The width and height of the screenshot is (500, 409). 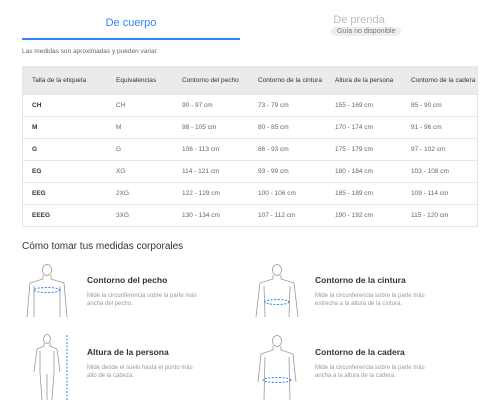 What do you see at coordinates (127, 280) in the screenshot?
I see `guide-chest-title: Contorno del pecho` at bounding box center [127, 280].